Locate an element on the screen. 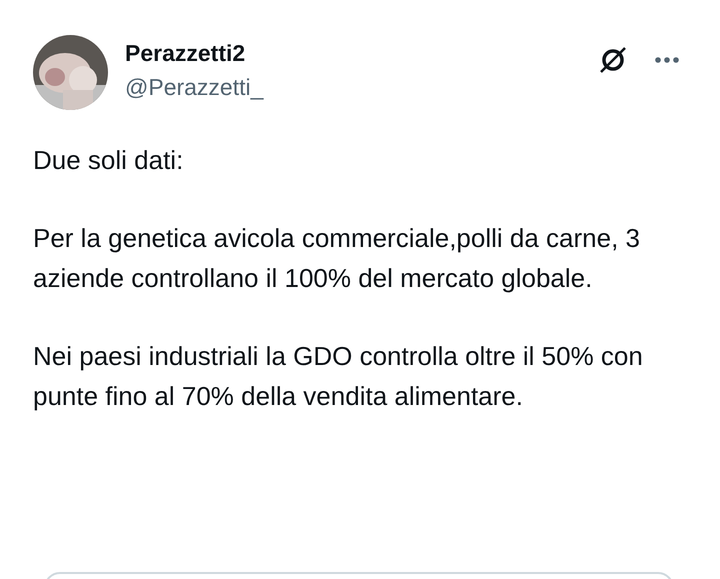 This screenshot has width=720, height=579. more-icon is located at coordinates (667, 60).